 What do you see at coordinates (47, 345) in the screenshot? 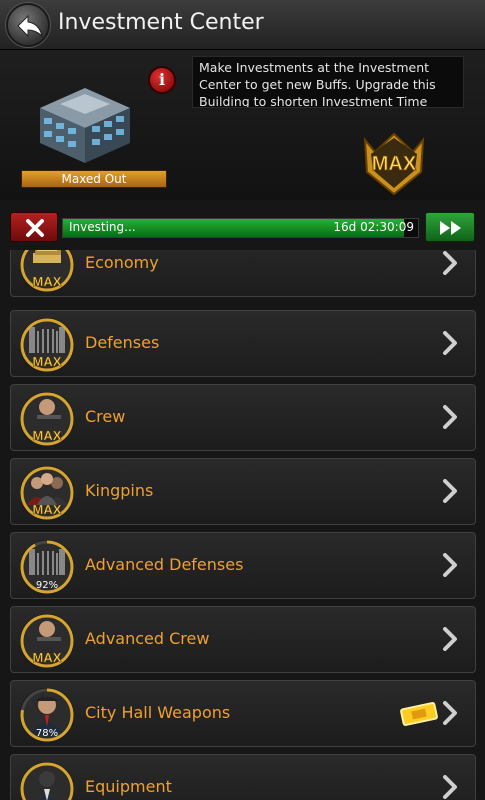
I see `gate-icon: MAX` at bounding box center [47, 345].